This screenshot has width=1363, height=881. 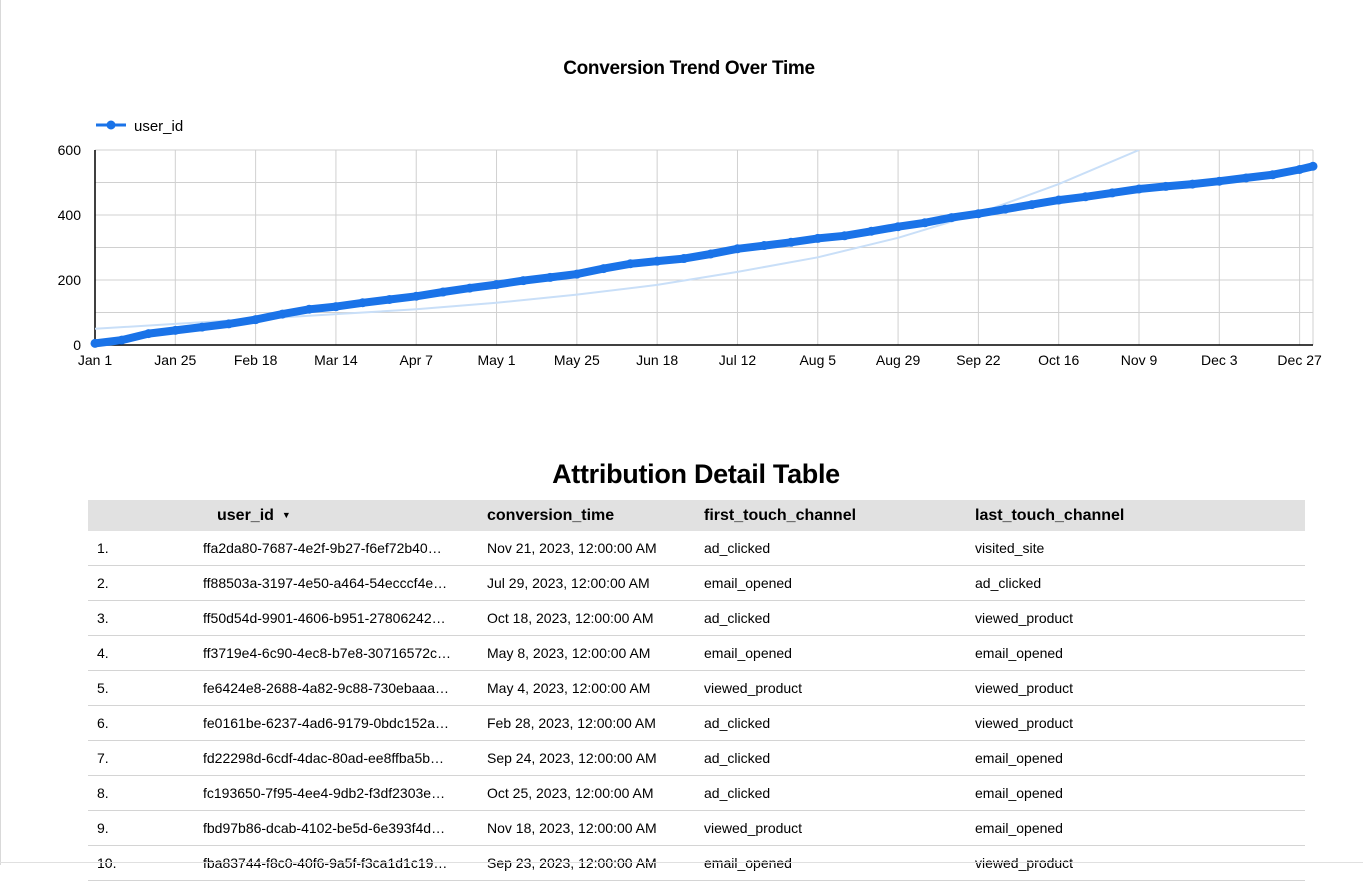 I want to click on conversion-time-cell: Sep 24, 2023, 12:00:00 AM, so click(x=572, y=758).